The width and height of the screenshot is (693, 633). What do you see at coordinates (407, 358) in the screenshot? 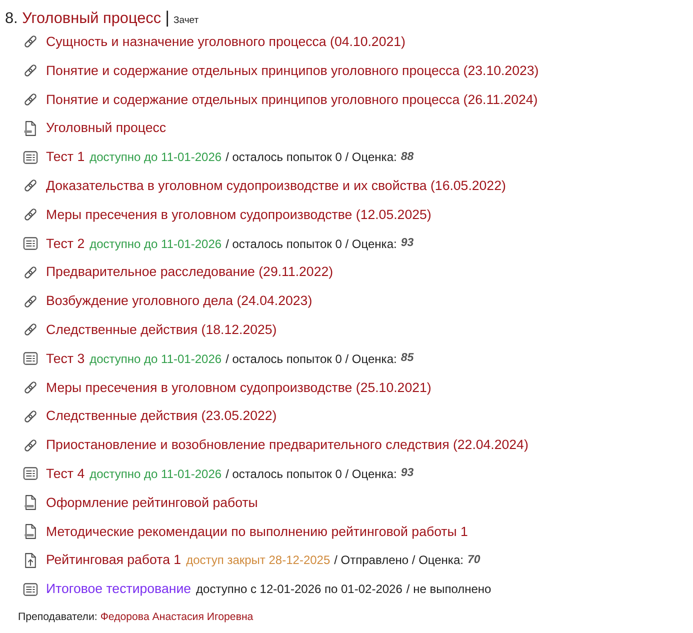
I see `grade-value: 85` at bounding box center [407, 358].